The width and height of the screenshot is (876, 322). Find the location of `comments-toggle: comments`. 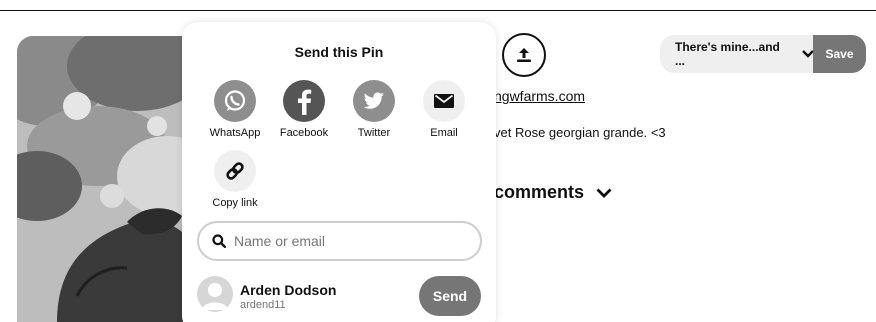

comments-toggle: comments is located at coordinates (553, 192).